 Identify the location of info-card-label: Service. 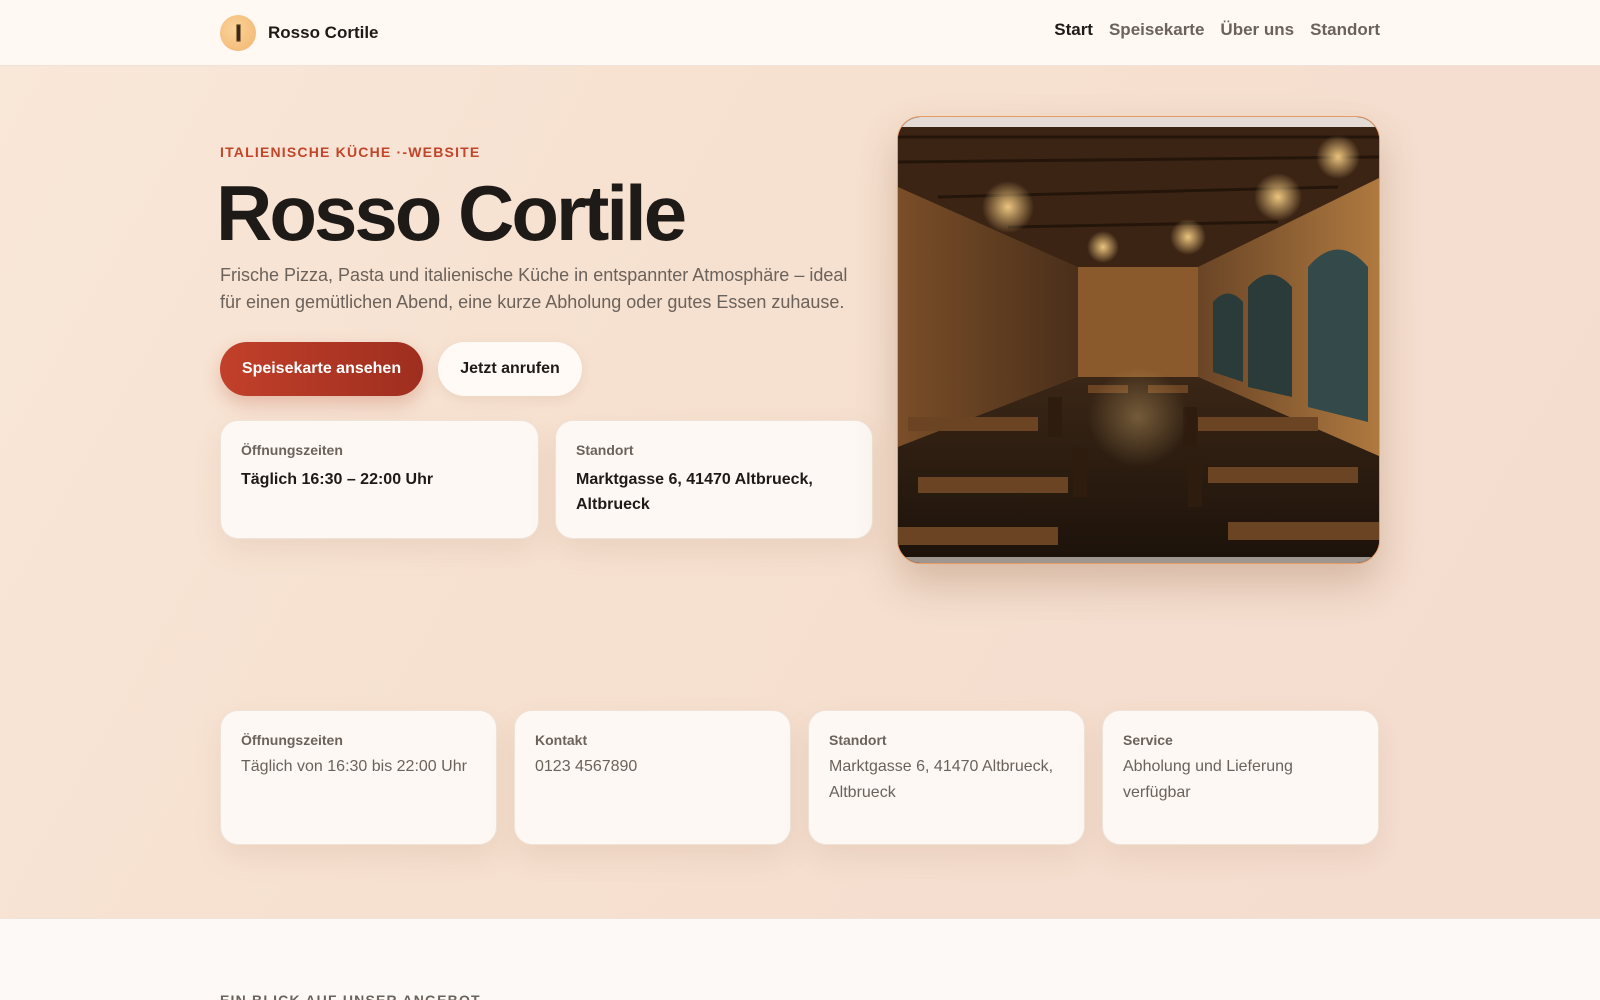
(1148, 740).